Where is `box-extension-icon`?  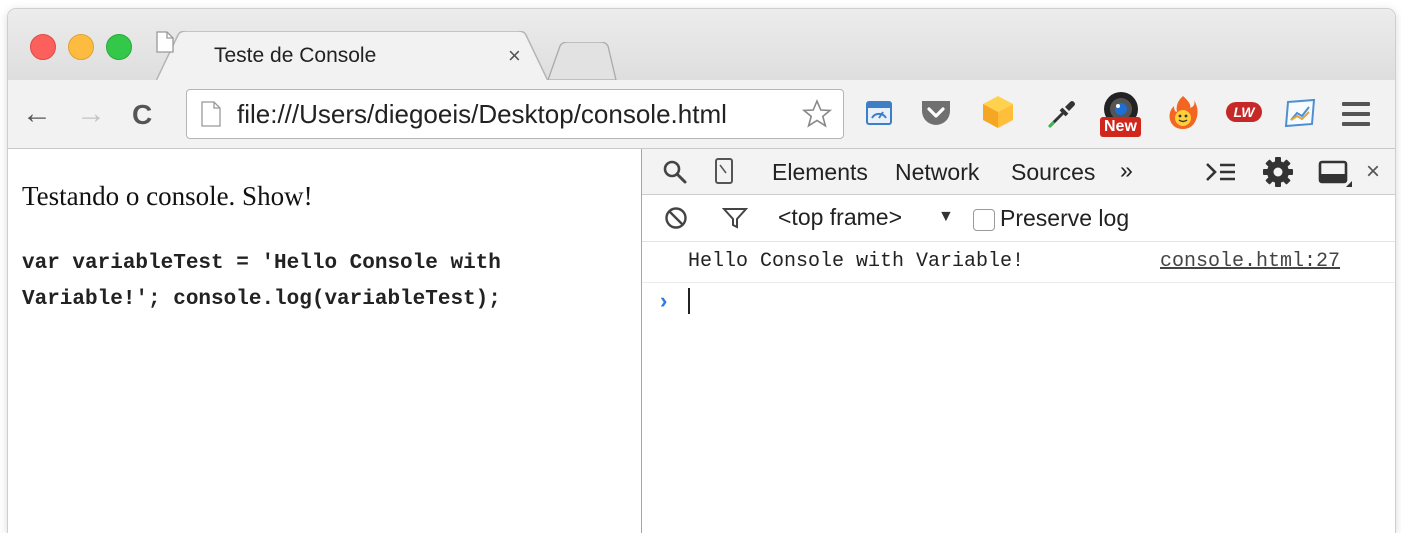
box-extension-icon is located at coordinates (998, 112).